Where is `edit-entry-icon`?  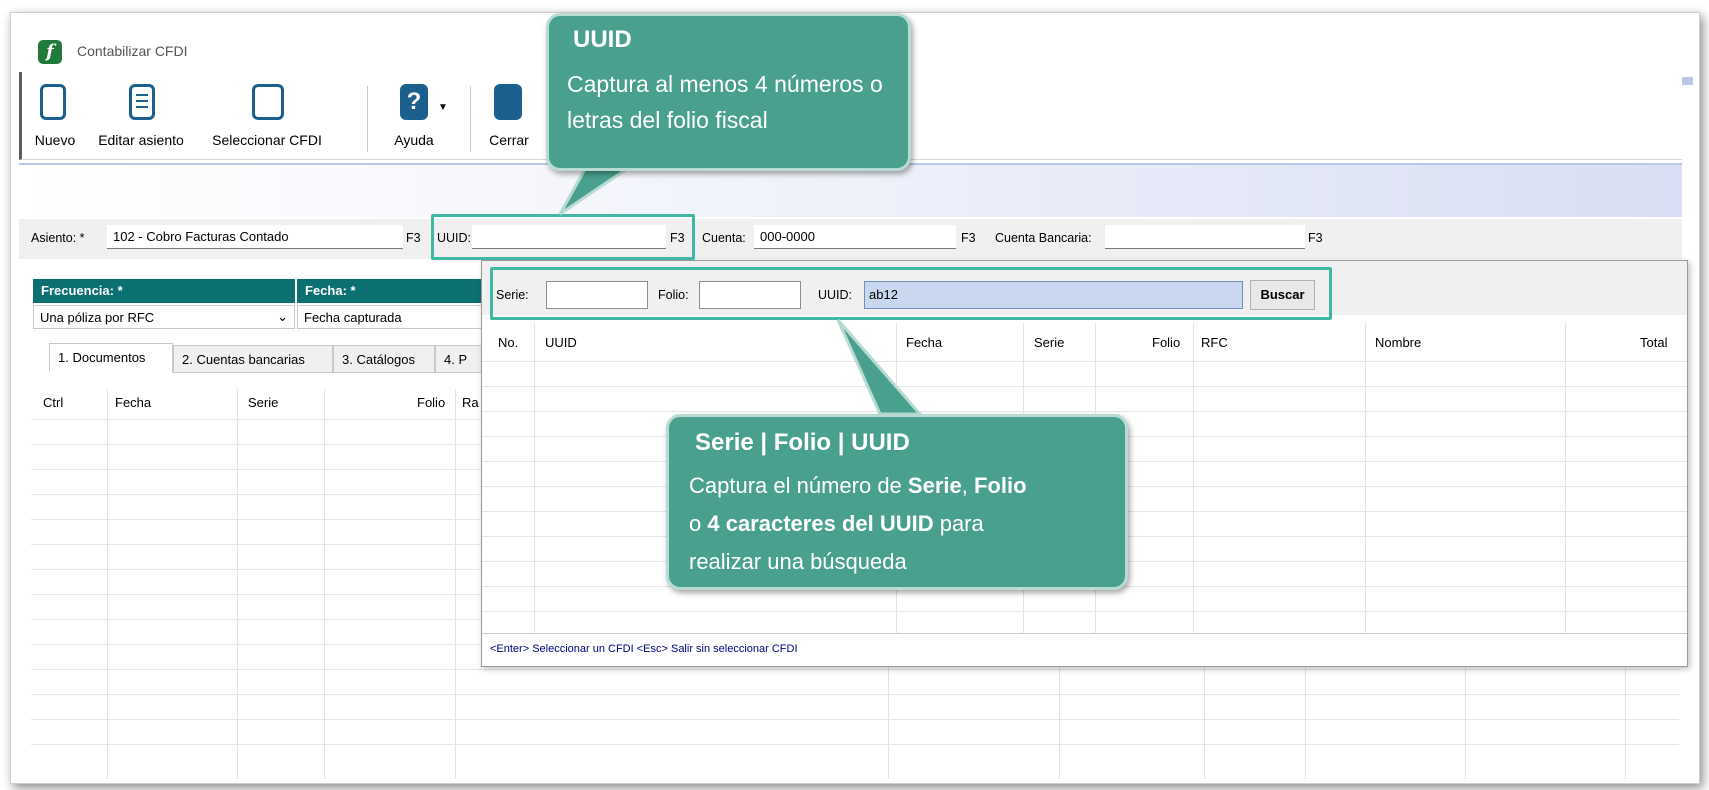
edit-entry-icon is located at coordinates (142, 102).